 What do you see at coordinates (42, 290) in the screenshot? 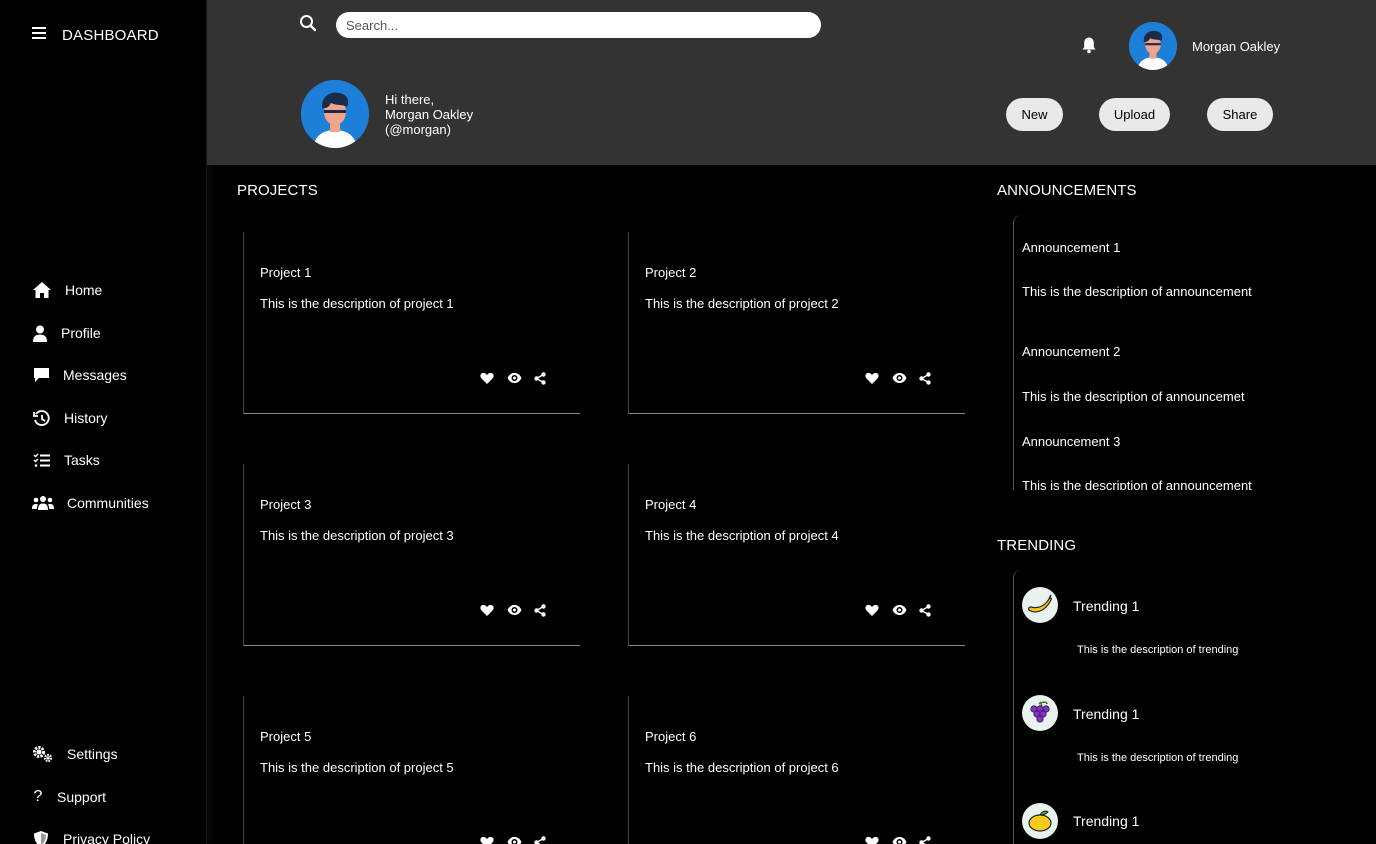
I see `home-icon` at bounding box center [42, 290].